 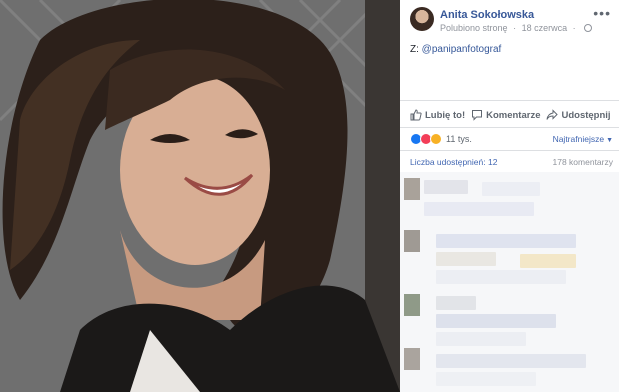 I want to click on comments-count: 178 komentarzy, so click(x=583, y=162).